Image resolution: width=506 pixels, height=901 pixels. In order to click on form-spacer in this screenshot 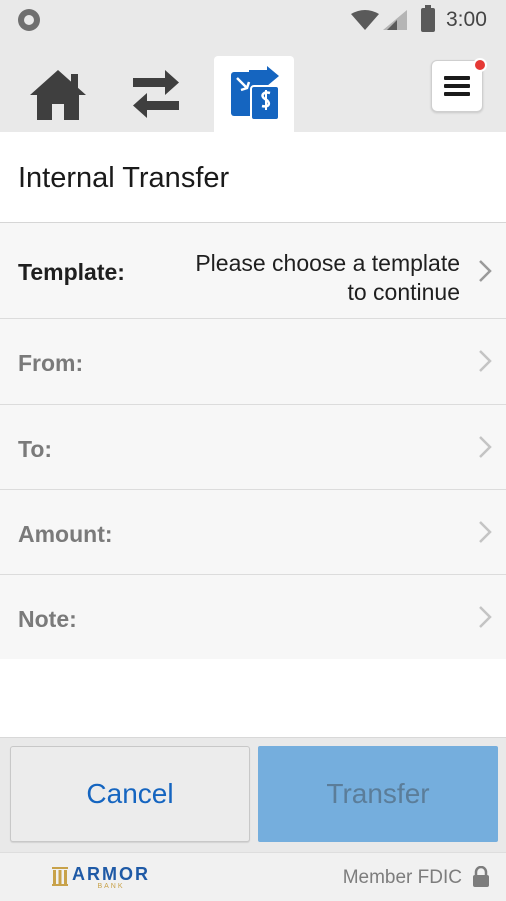, I will do `click(253, 698)`.